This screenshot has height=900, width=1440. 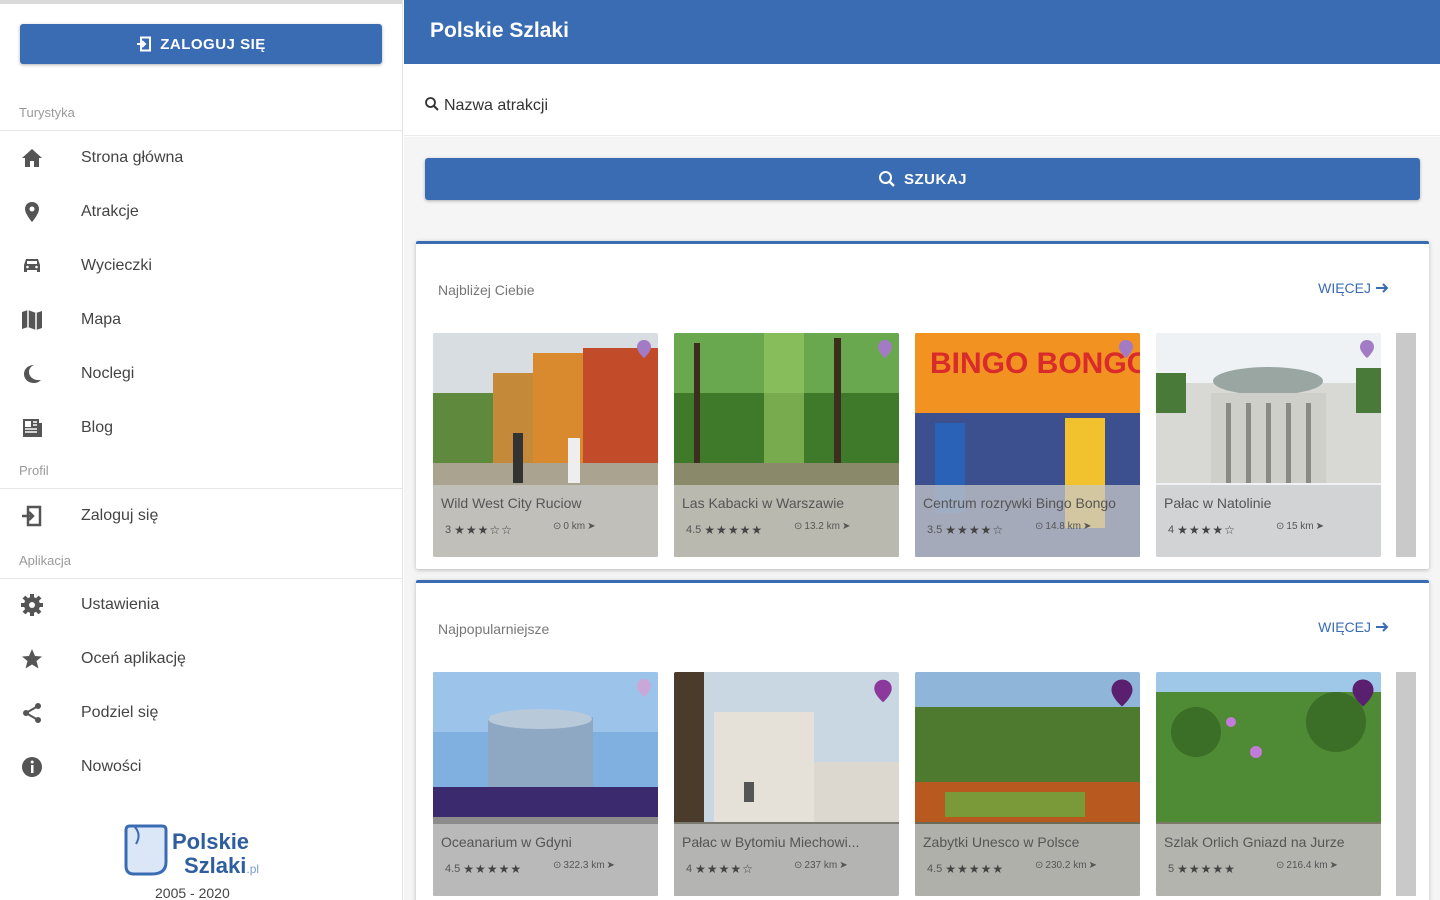 I want to click on panel-title: Najbliżej Ciebie, so click(x=486, y=290).